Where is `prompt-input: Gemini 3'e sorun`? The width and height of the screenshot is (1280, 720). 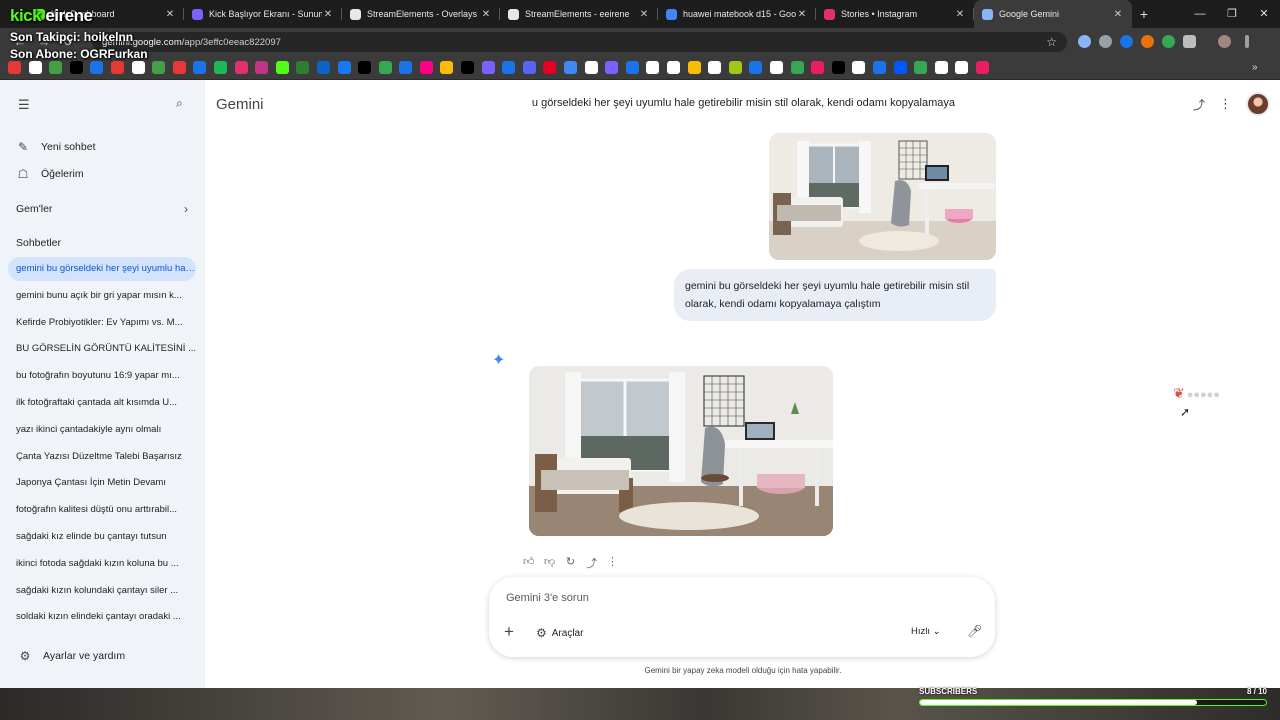 prompt-input: Gemini 3'e sorun is located at coordinates (547, 598).